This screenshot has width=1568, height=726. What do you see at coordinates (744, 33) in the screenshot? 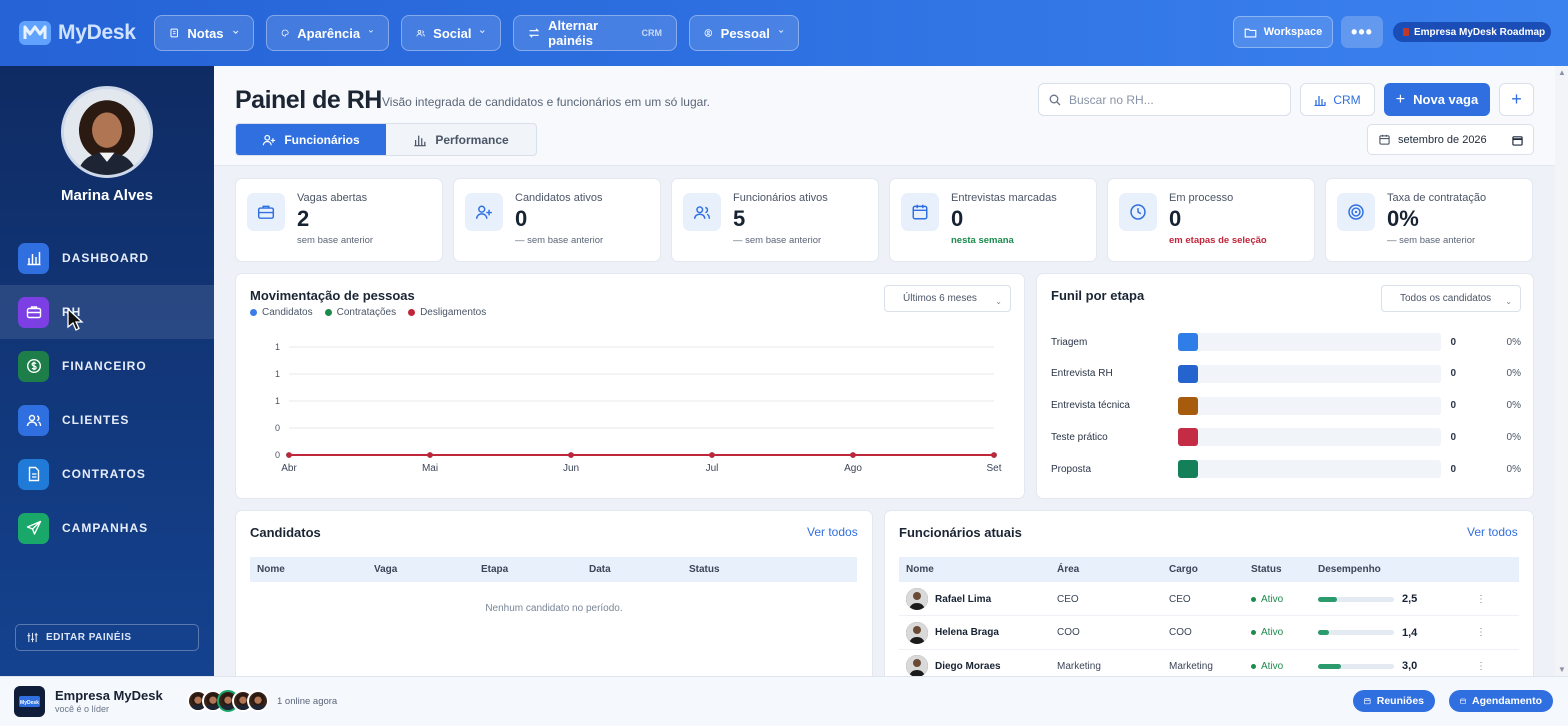
I see `nav-pessoal-button: Pessoal` at bounding box center [744, 33].